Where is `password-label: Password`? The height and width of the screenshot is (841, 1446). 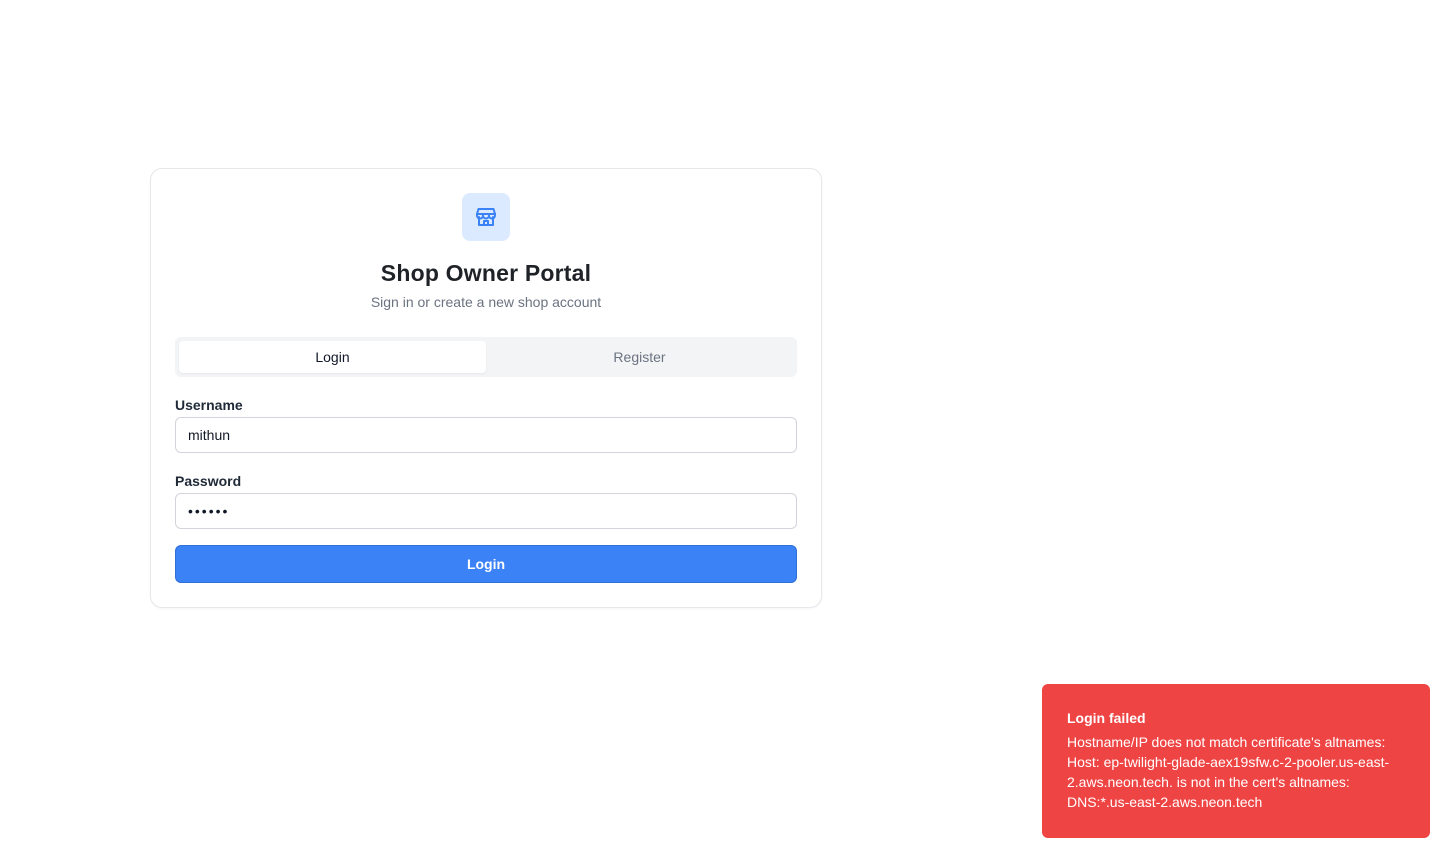
password-label: Password is located at coordinates (208, 481).